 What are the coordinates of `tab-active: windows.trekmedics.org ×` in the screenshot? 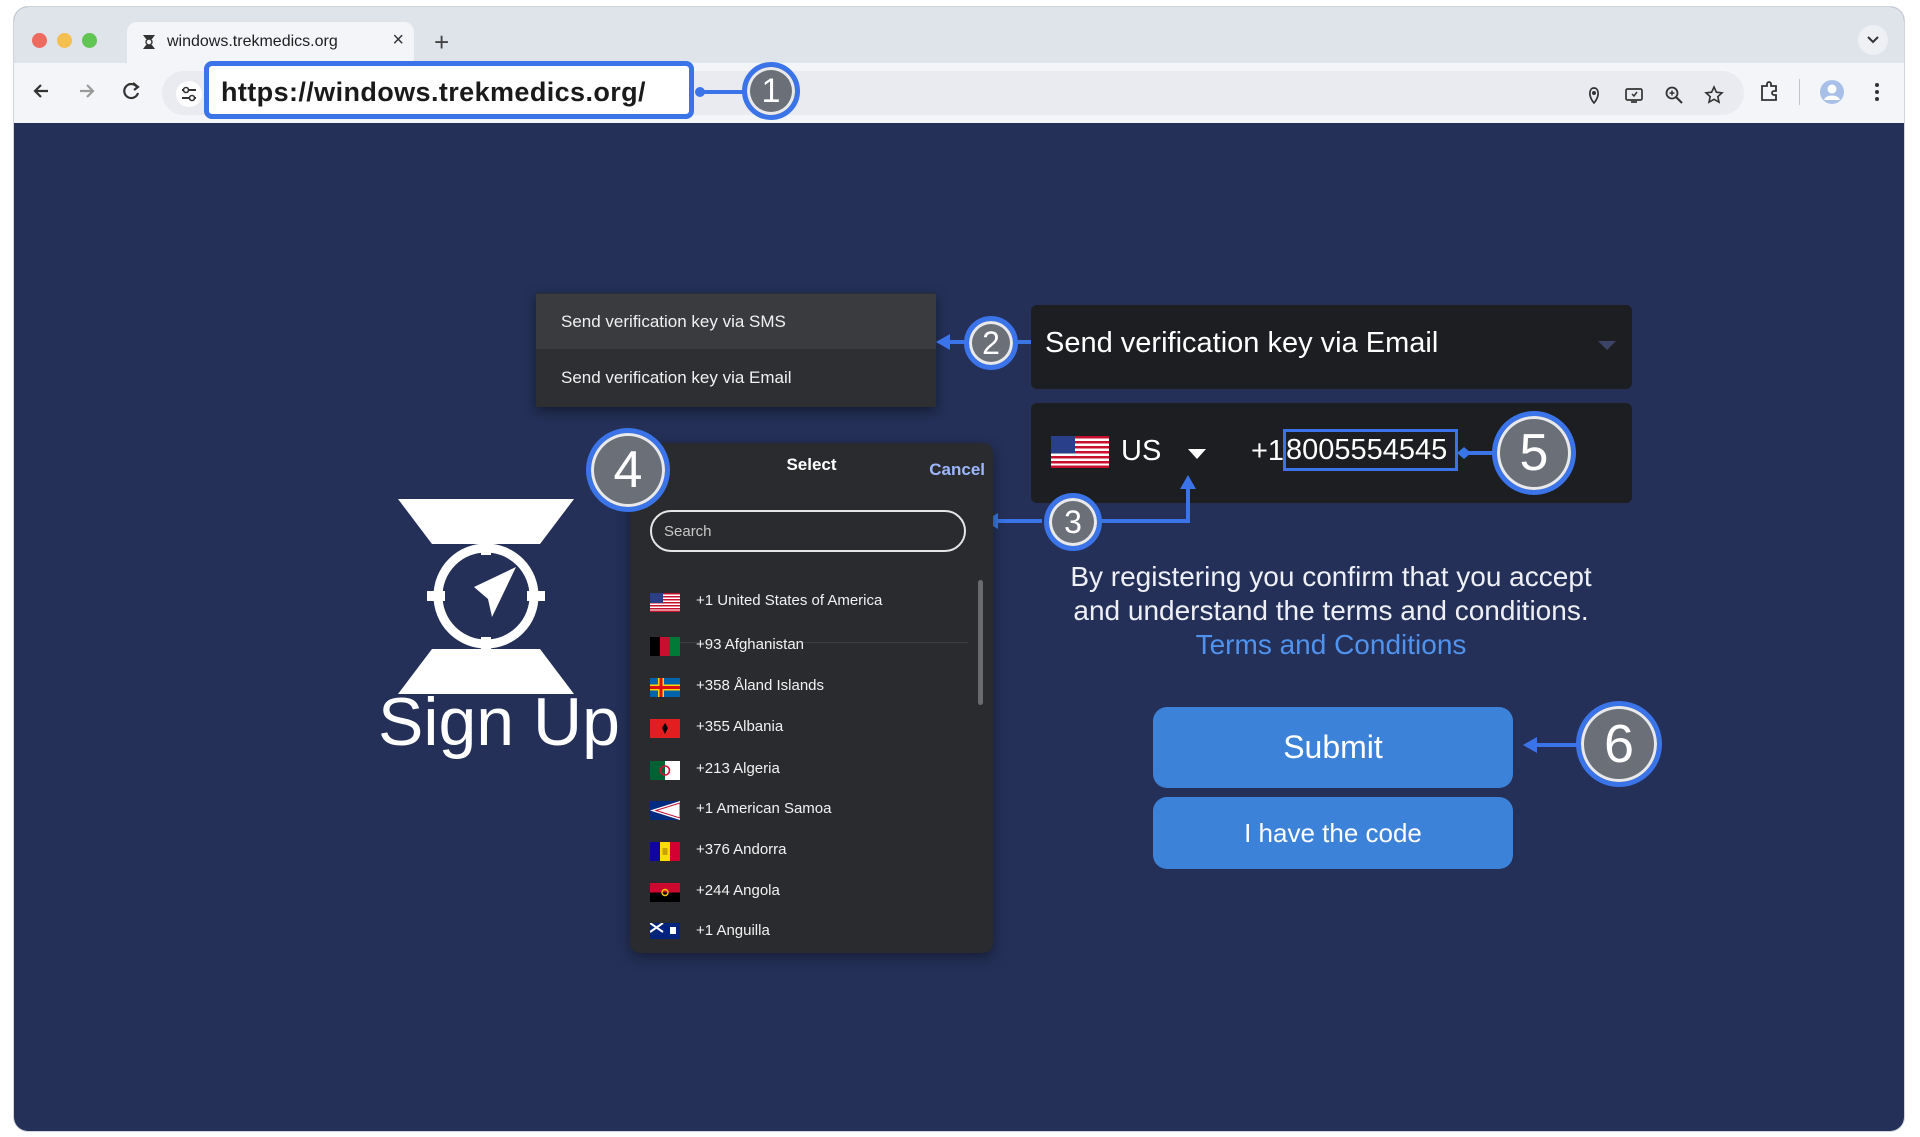 It's located at (270, 42).